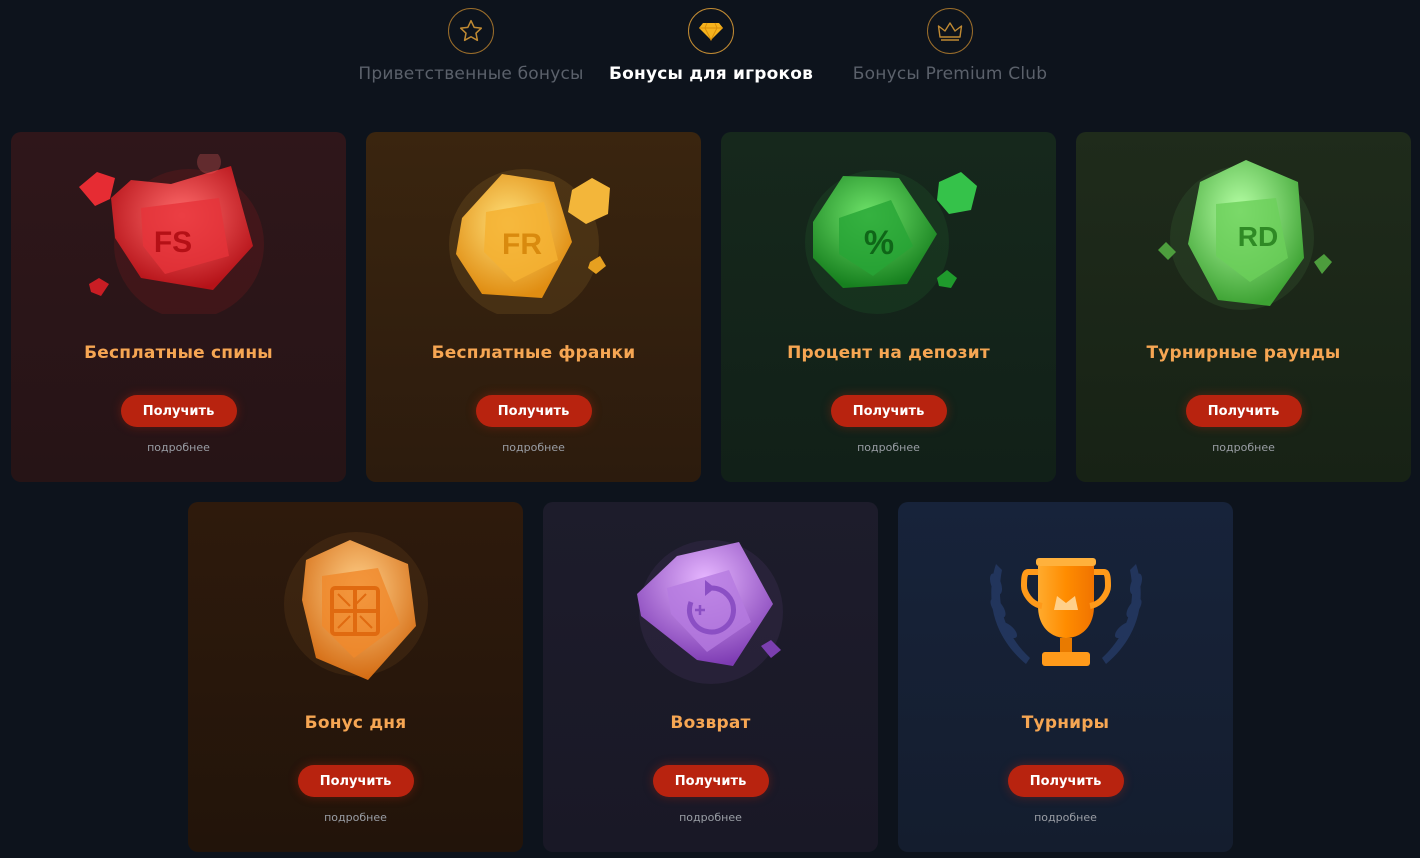 This screenshot has height=858, width=1420. What do you see at coordinates (471, 31) in the screenshot?
I see `star-icon` at bounding box center [471, 31].